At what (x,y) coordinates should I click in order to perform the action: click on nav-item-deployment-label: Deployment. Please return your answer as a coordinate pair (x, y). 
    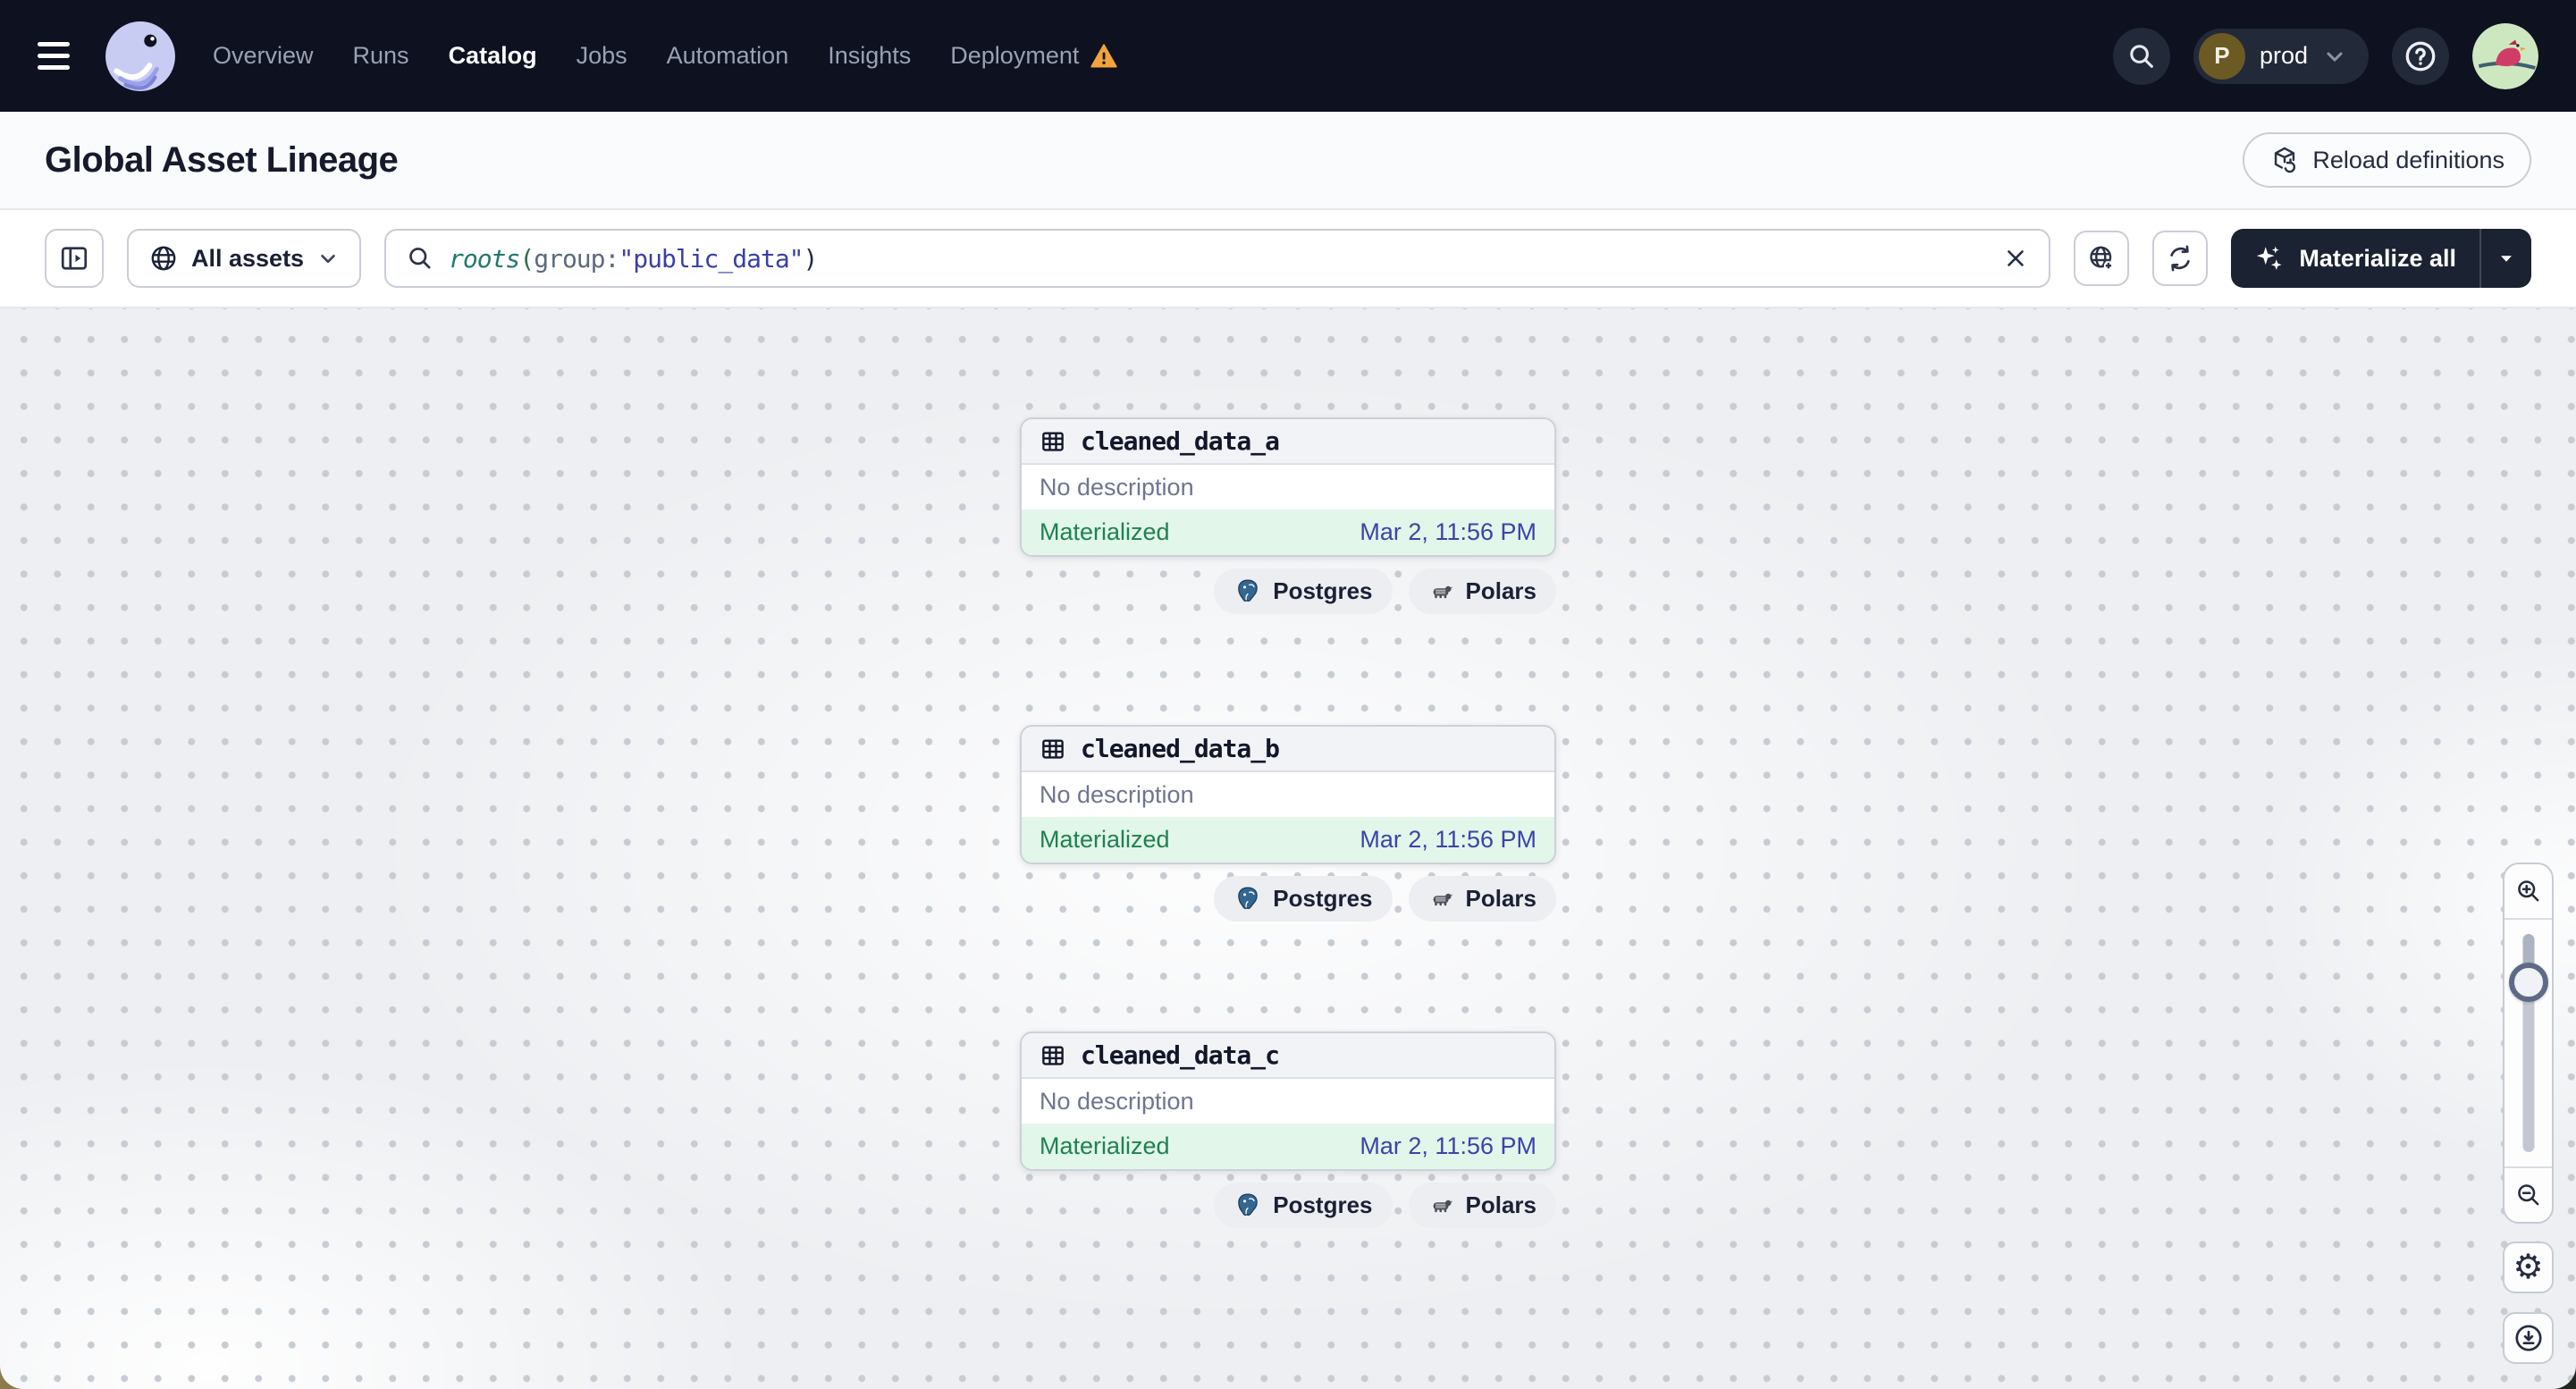
    Looking at the image, I should click on (1015, 55).